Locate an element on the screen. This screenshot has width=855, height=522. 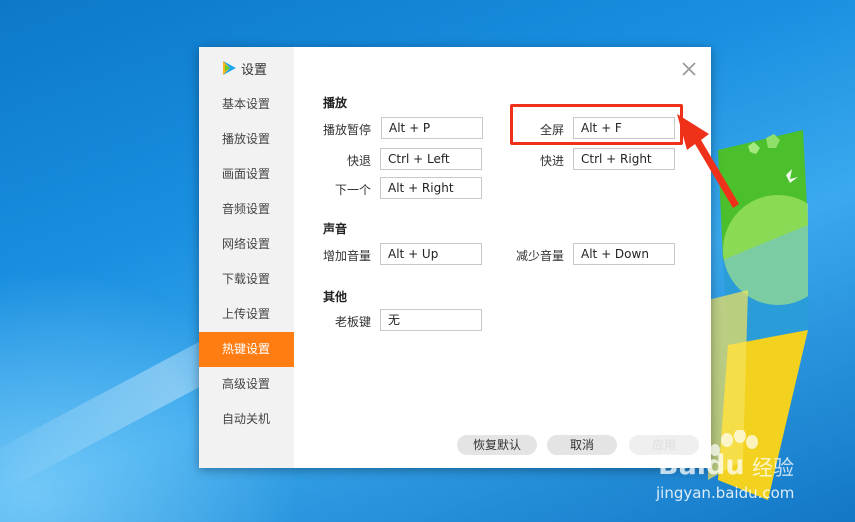
watermark-brand: Baidu is located at coordinates (701, 465).